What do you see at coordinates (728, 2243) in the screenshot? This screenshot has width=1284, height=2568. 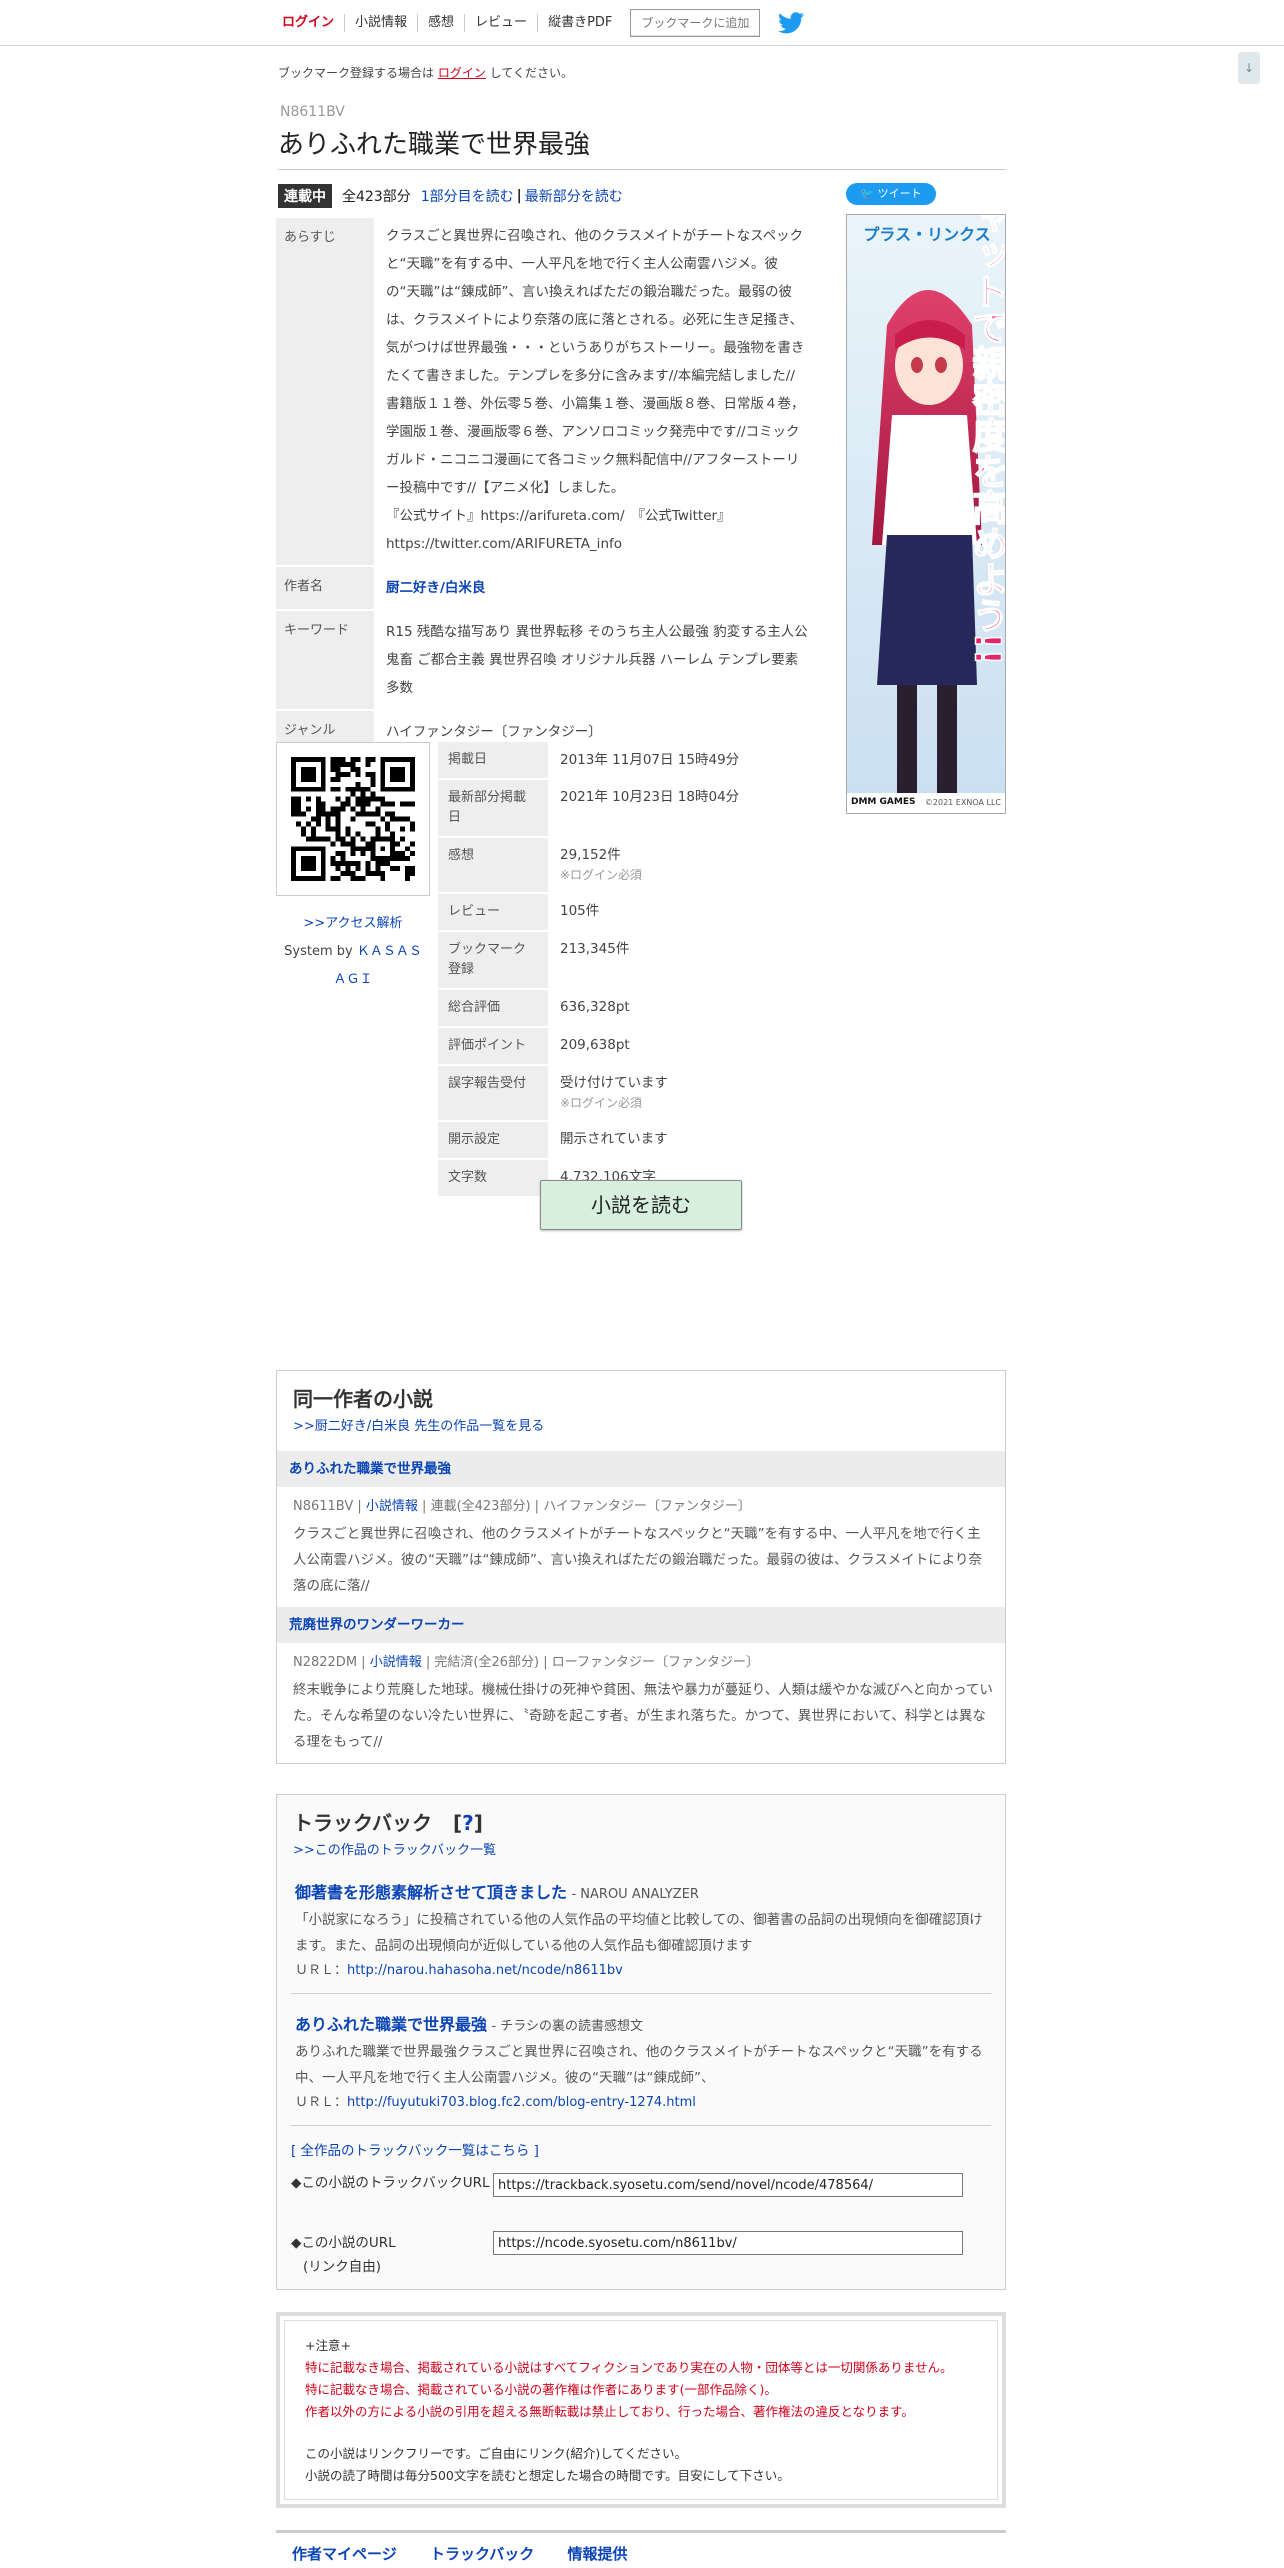 I see `novel-url-input` at bounding box center [728, 2243].